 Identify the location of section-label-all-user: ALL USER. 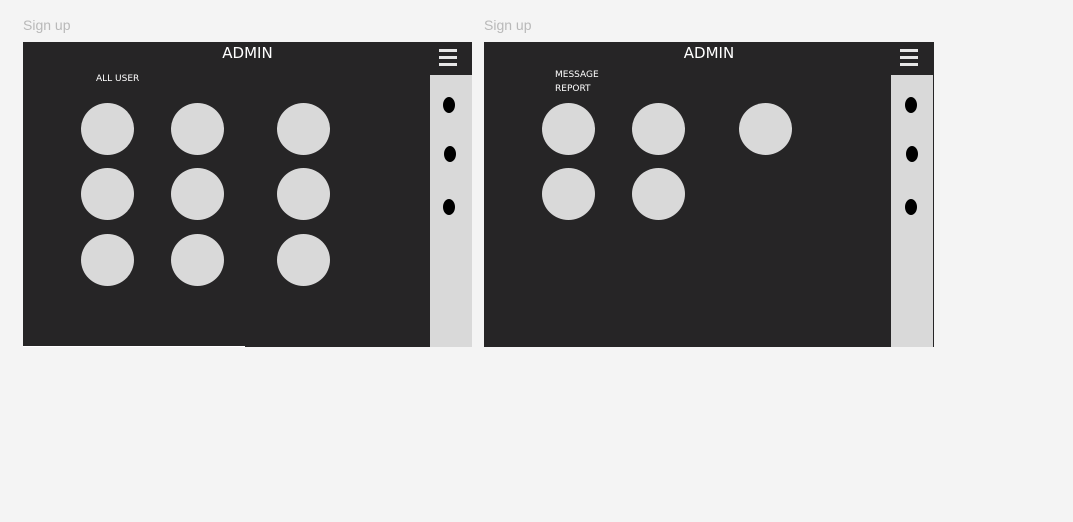
(117, 79).